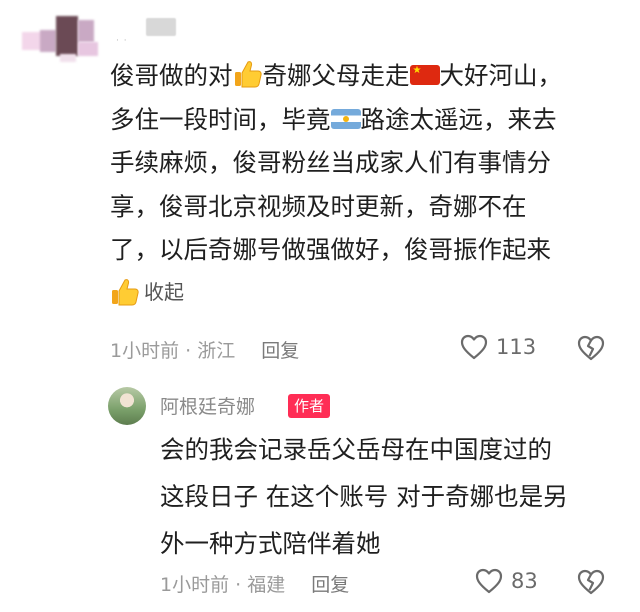 The image size is (640, 612). What do you see at coordinates (195, 585) in the screenshot?
I see `reply-time: 1小时前` at bounding box center [195, 585].